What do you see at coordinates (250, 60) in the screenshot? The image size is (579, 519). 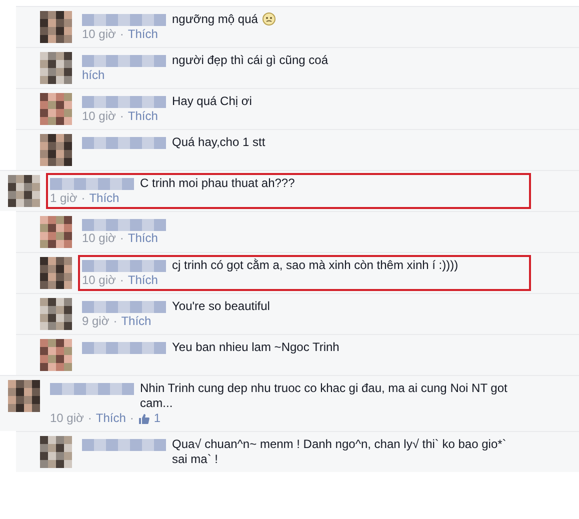 I see `comment-text: người đẹp thì cái gì cũng coá` at bounding box center [250, 60].